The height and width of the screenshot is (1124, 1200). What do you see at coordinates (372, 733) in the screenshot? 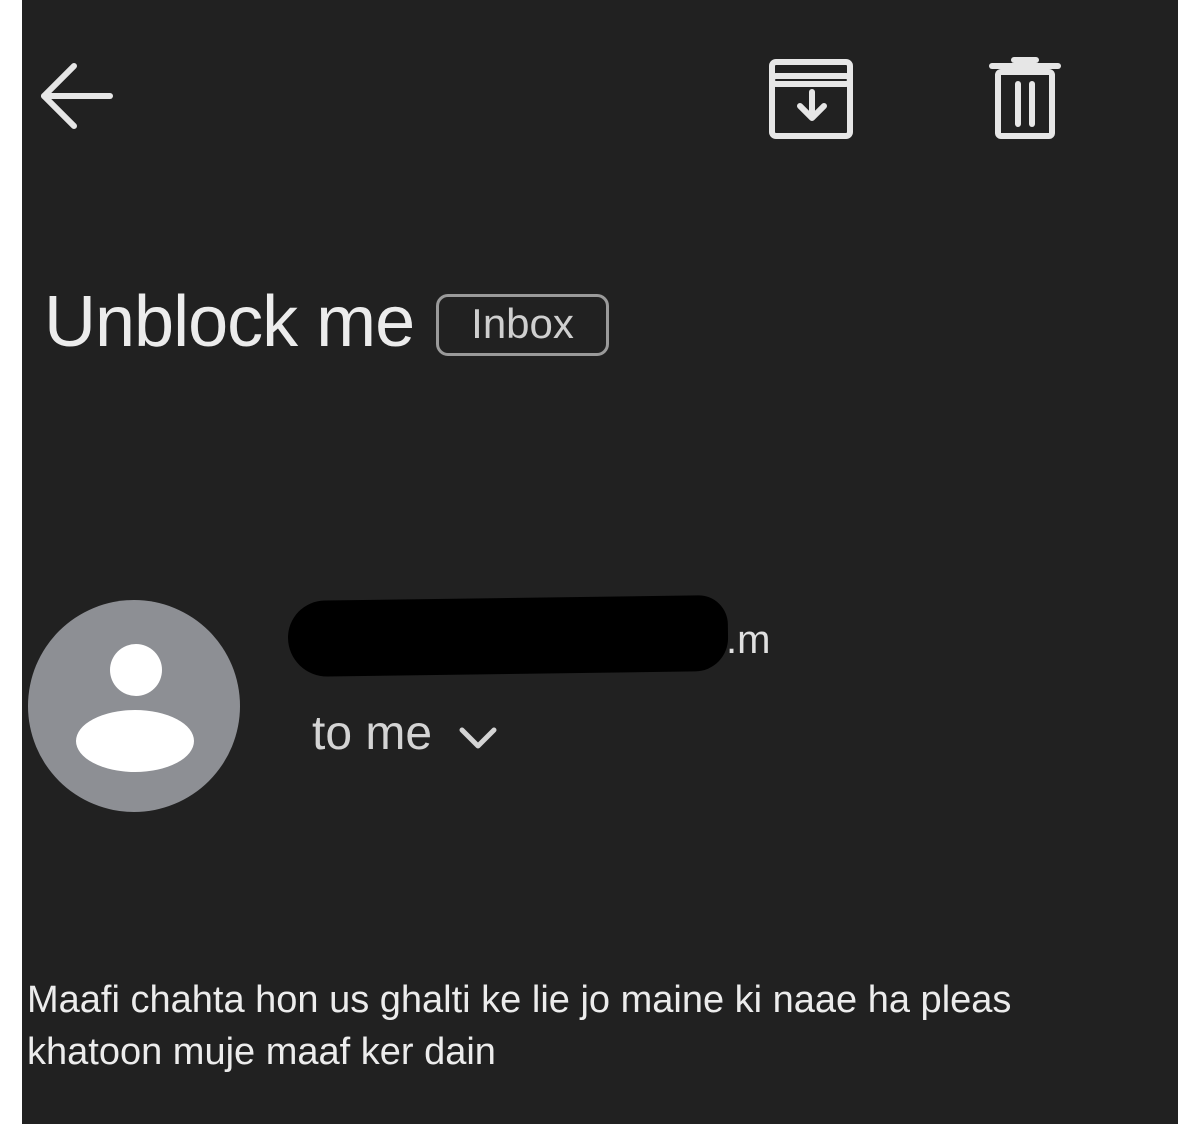
I see `recipient-label: to me` at bounding box center [372, 733].